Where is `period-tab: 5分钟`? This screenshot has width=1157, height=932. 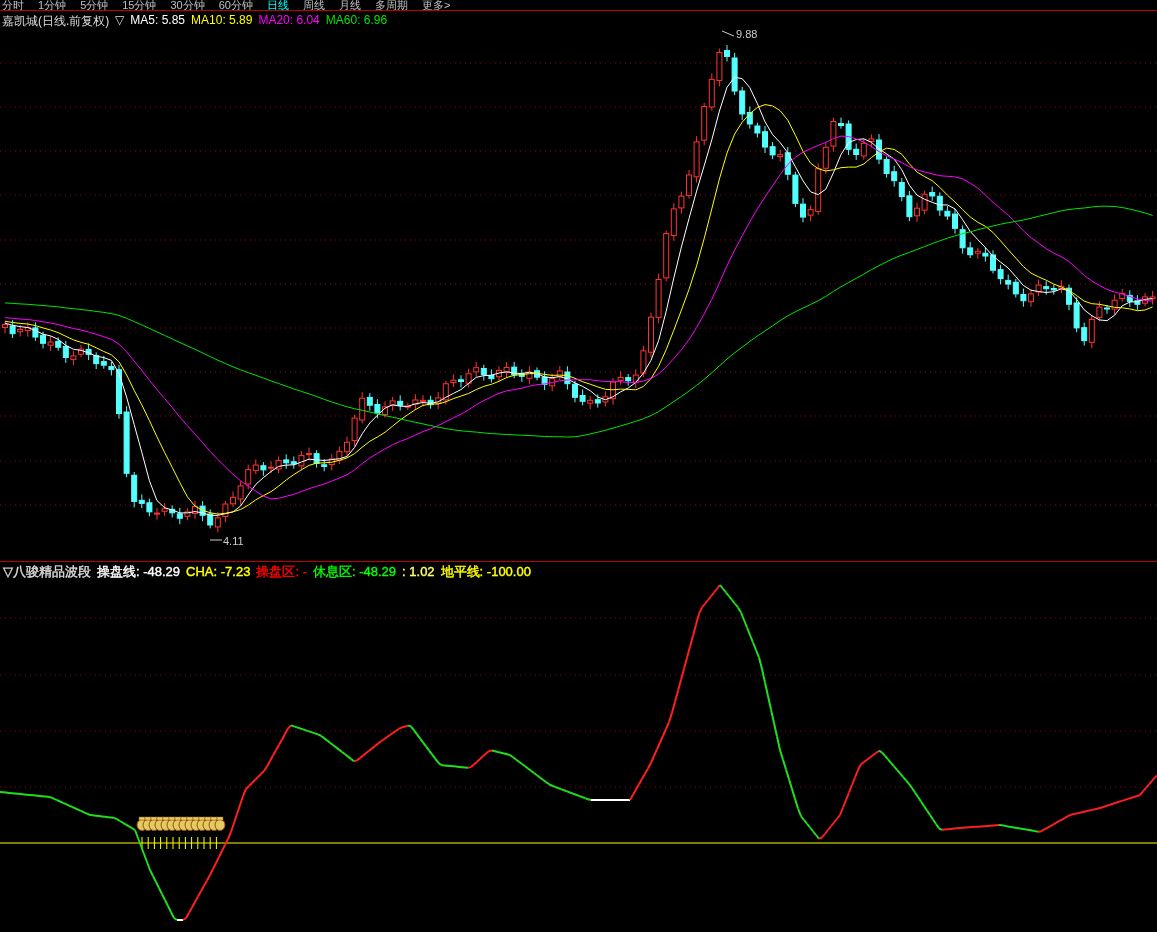 period-tab: 5分钟 is located at coordinates (94, 5).